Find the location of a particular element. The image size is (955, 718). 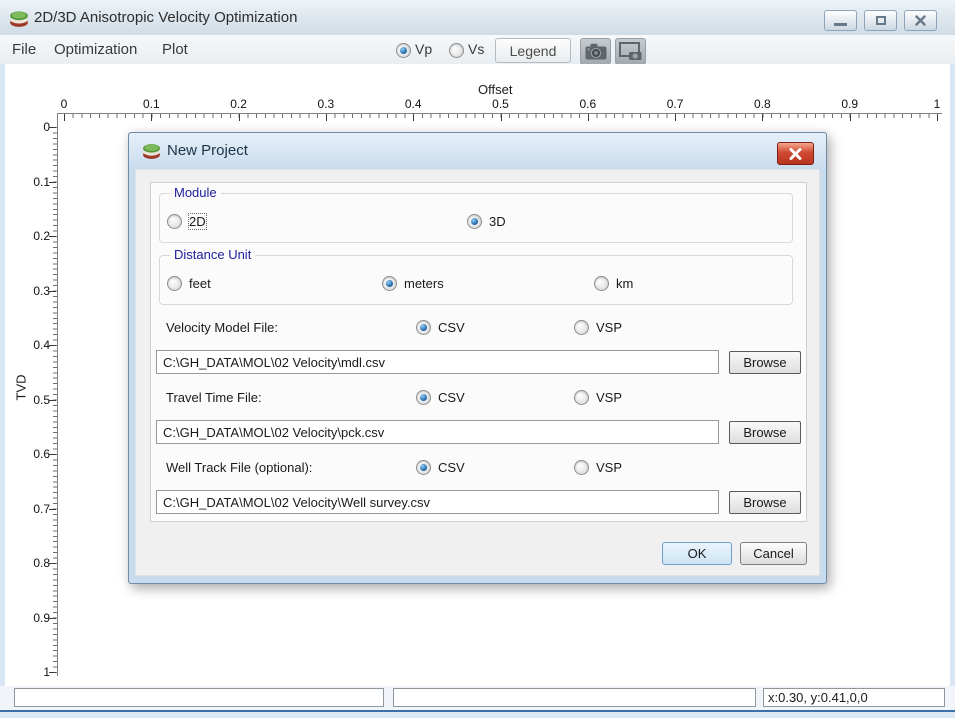

status-bar: x:0.30, y:0.41,0,0 is located at coordinates (477, 698).